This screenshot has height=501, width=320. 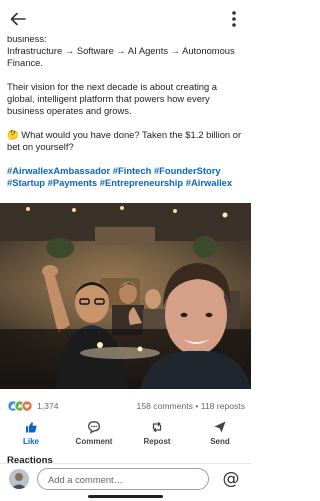 I want to click on post-actions: Like Comment Repost Send, so click(x=125, y=437).